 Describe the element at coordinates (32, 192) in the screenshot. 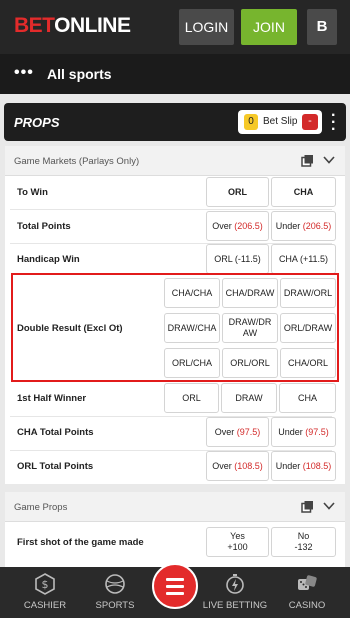

I see `to-win-label: To Win` at that location.